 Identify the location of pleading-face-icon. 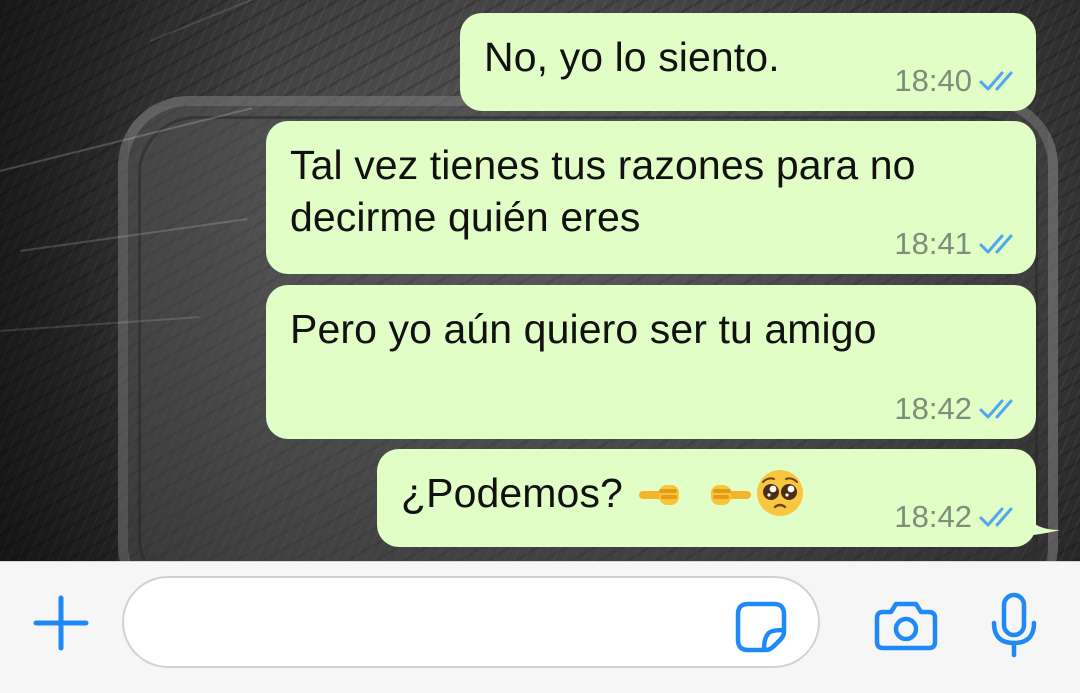
(779, 493).